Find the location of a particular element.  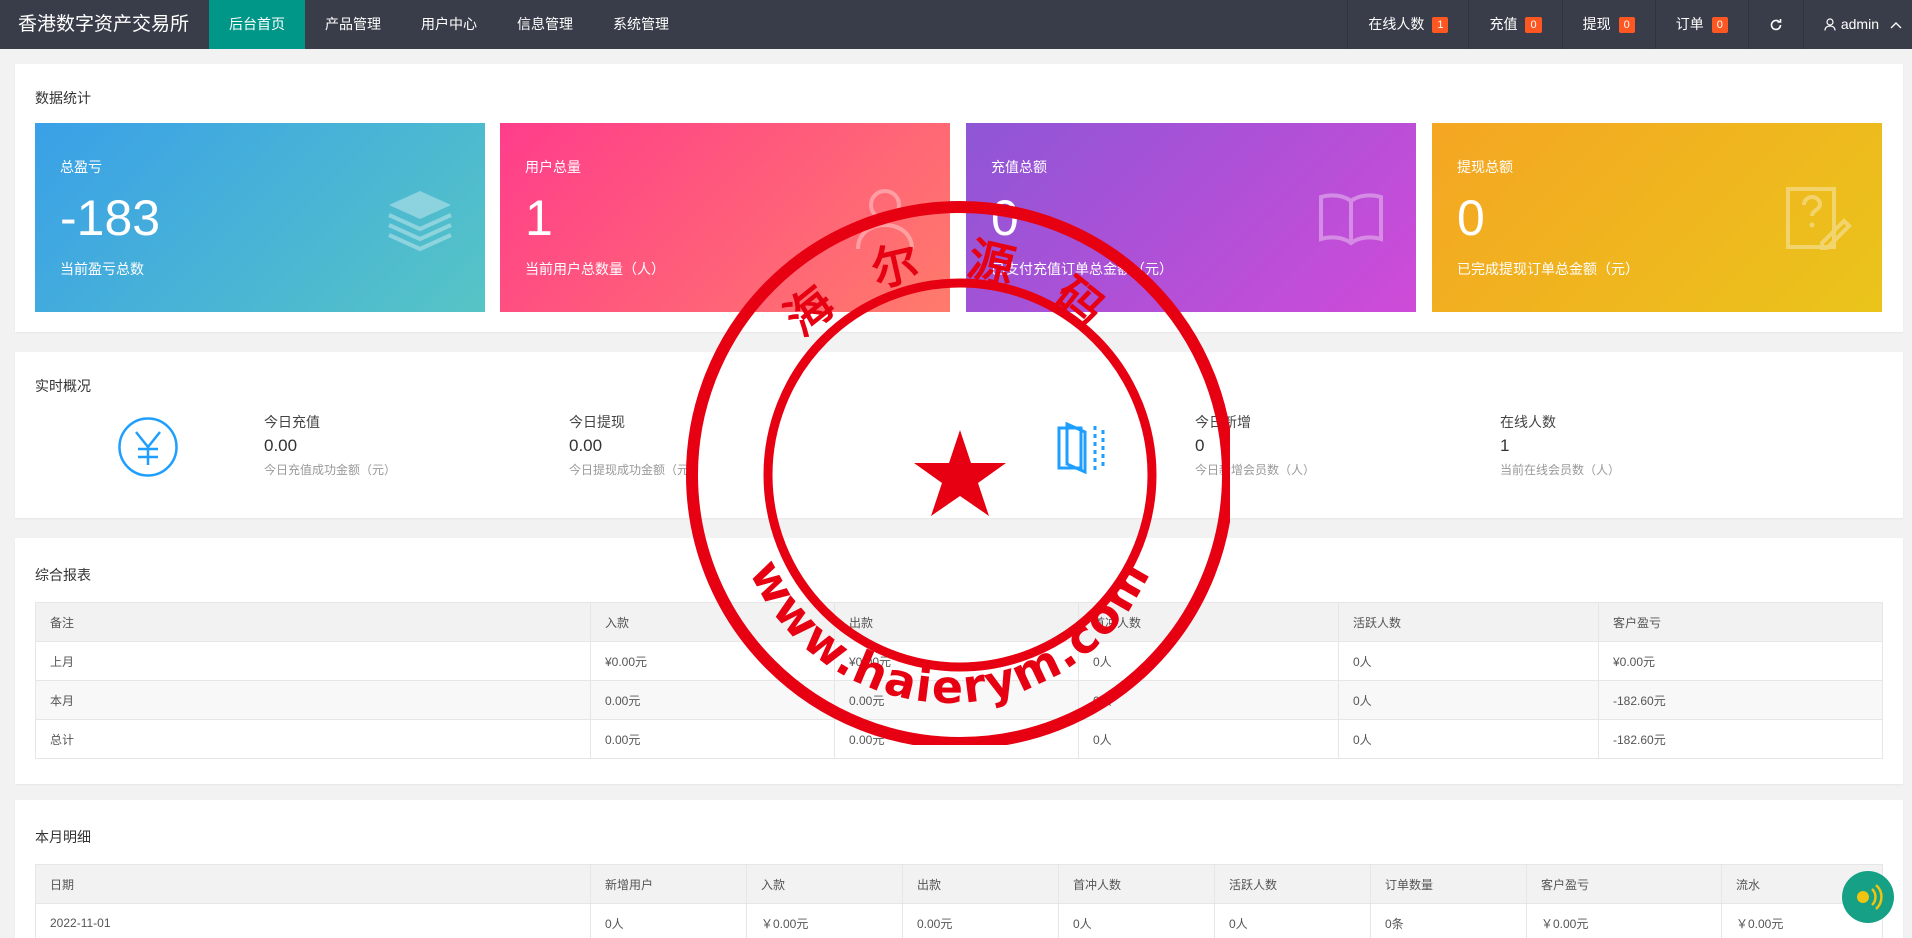

tile-total-pl: 总盈亏 -183 当前盈亏总数 is located at coordinates (260, 217).